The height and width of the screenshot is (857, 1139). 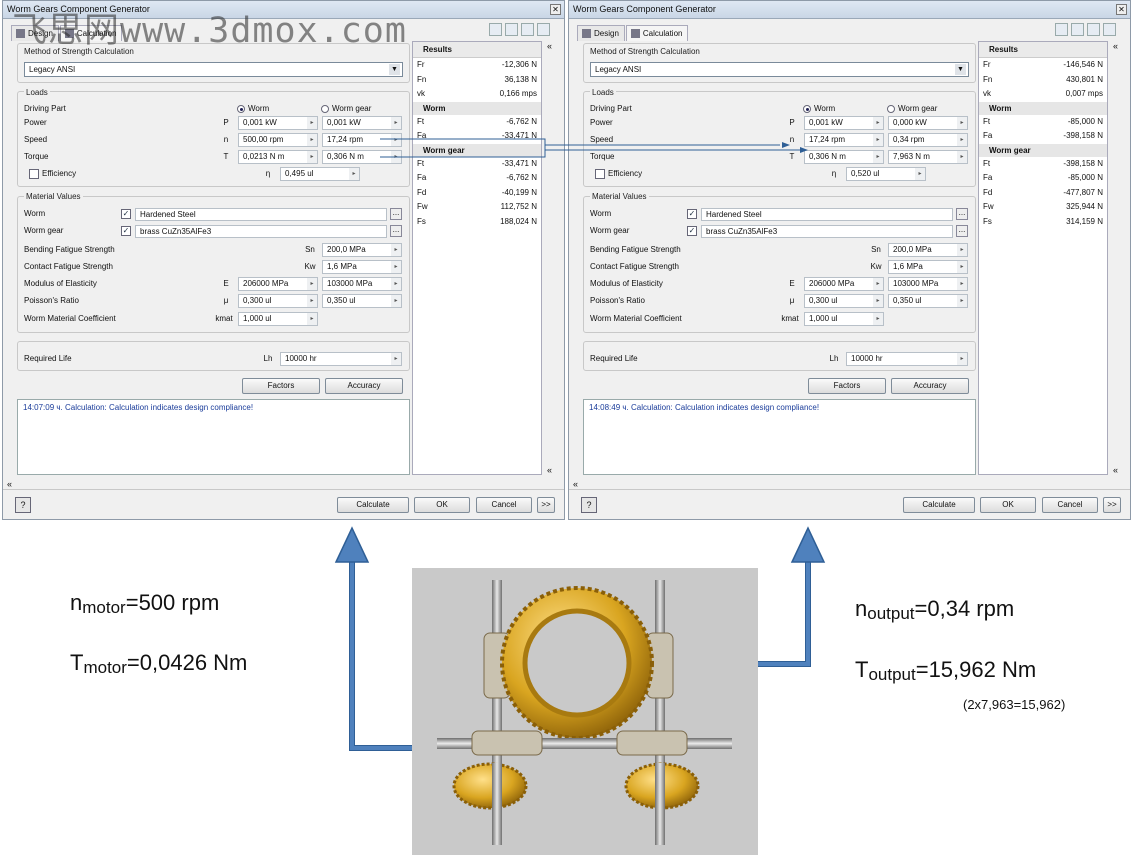 I want to click on bottom-left-gear, so click(x=490, y=786).